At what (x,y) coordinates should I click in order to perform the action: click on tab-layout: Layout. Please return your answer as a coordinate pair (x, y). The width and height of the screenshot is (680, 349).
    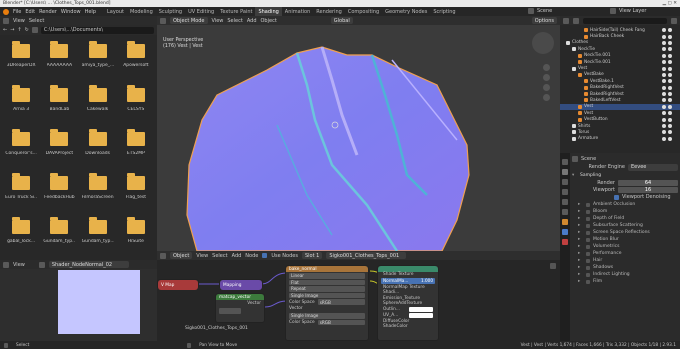
    Looking at the image, I should click on (115, 11).